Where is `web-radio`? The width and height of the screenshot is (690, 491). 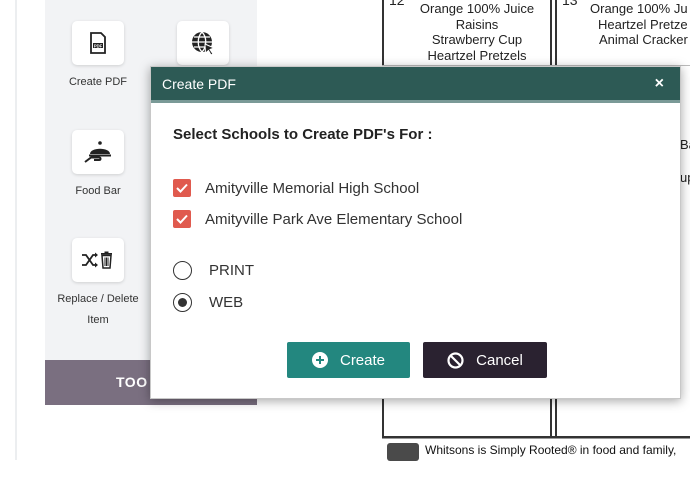
web-radio is located at coordinates (182, 302).